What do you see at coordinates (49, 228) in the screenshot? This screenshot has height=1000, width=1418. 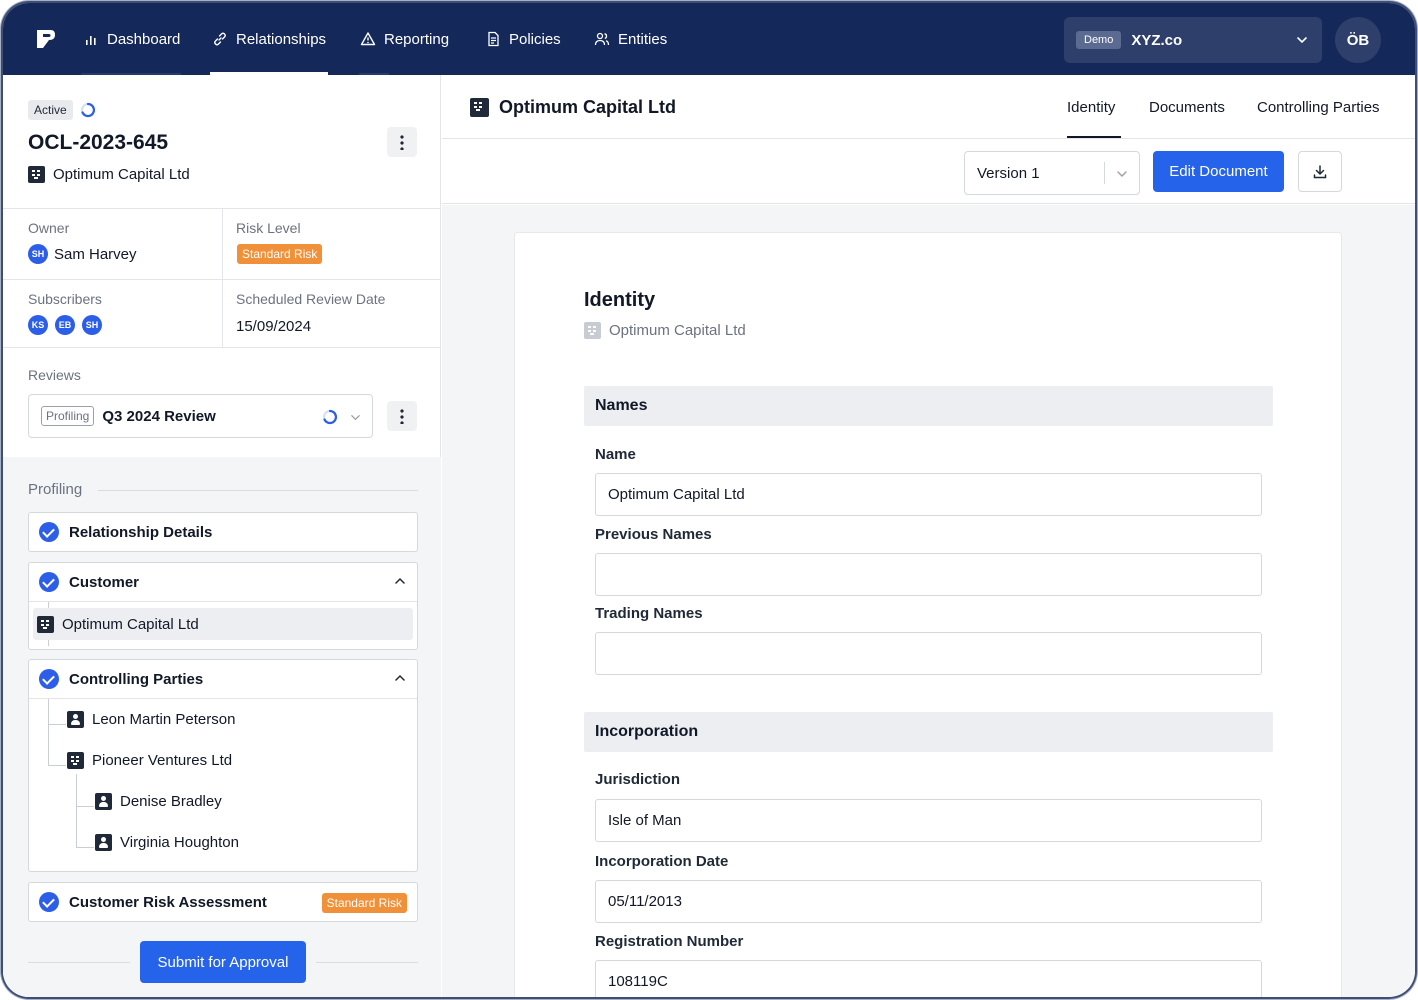 I see `owner-label: Owner` at bounding box center [49, 228].